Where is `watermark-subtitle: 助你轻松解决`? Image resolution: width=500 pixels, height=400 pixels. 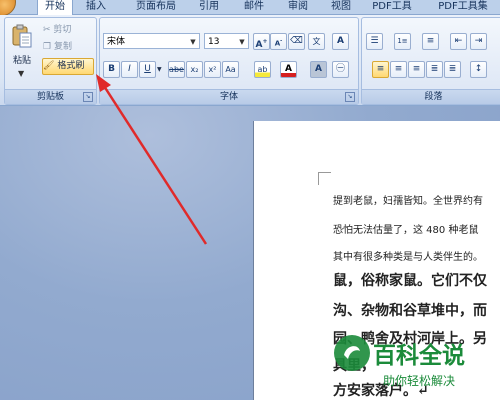
watermark-subtitle: 助你轻松解决 is located at coordinates (419, 381).